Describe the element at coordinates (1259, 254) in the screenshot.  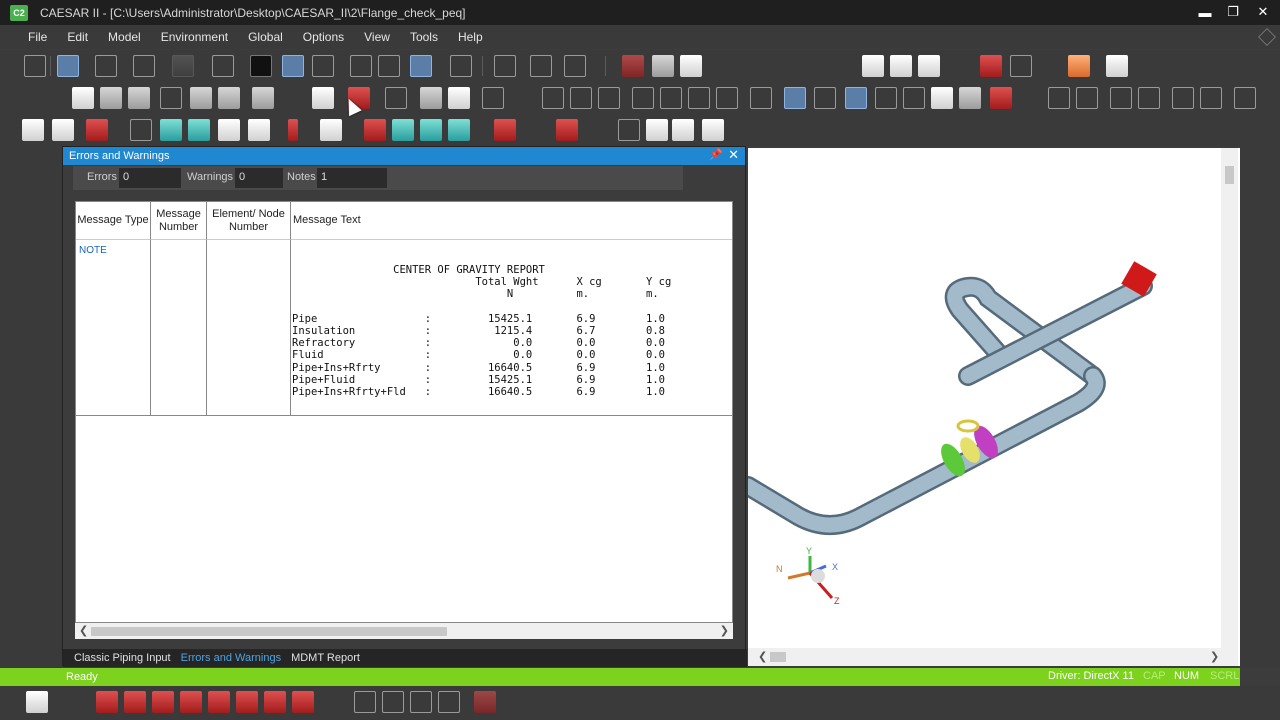
I see `flow-icon` at that location.